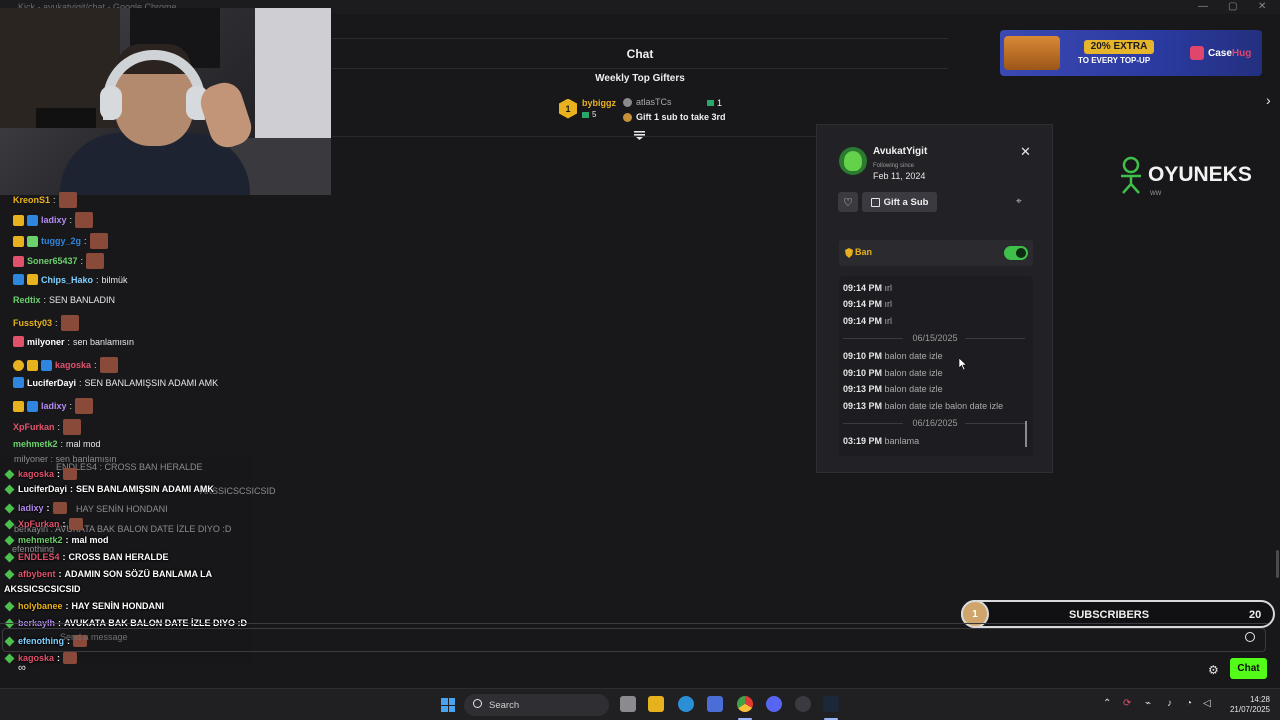 The height and width of the screenshot is (720, 1280). What do you see at coordinates (27, 300) in the screenshot?
I see `chat-username: Redtix` at bounding box center [27, 300].